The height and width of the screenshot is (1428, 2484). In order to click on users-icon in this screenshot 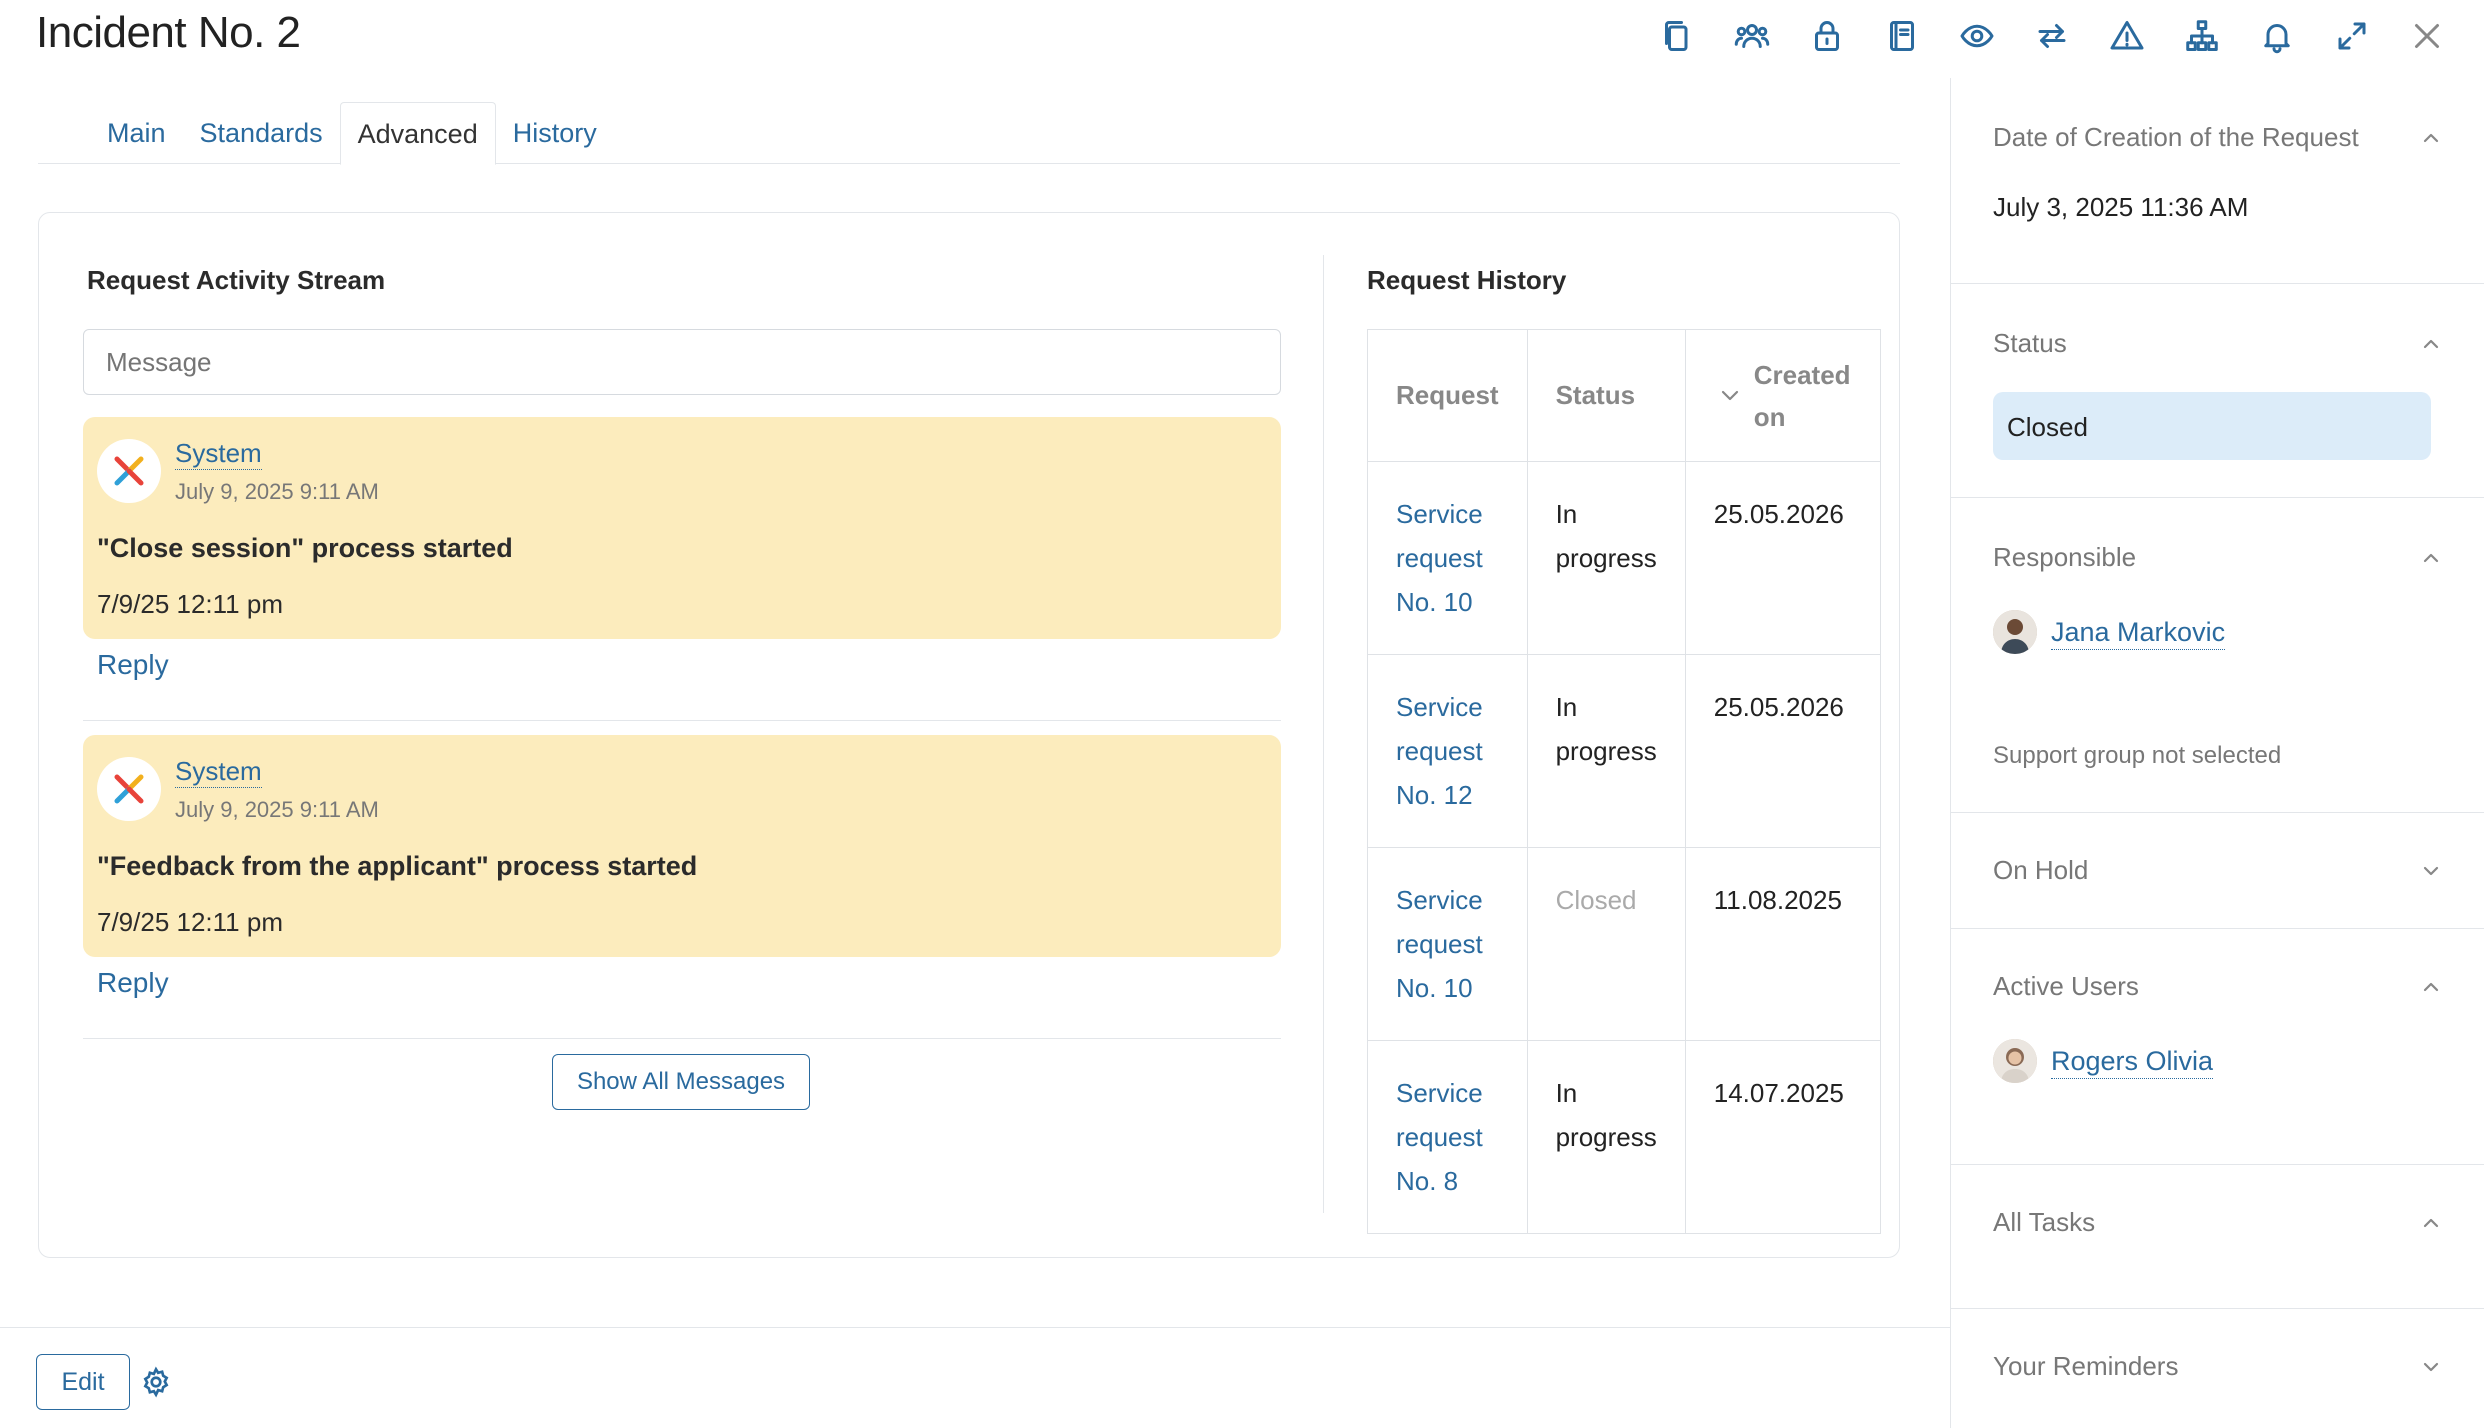, I will do `click(1751, 36)`.